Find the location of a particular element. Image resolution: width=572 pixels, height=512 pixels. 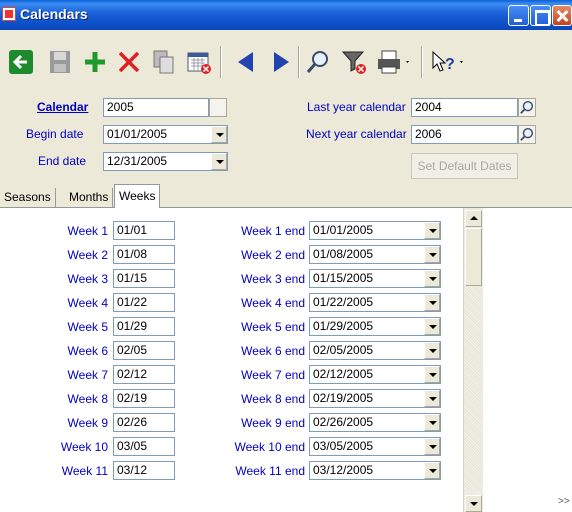

begin-date-label: Begin date is located at coordinates (54, 134).